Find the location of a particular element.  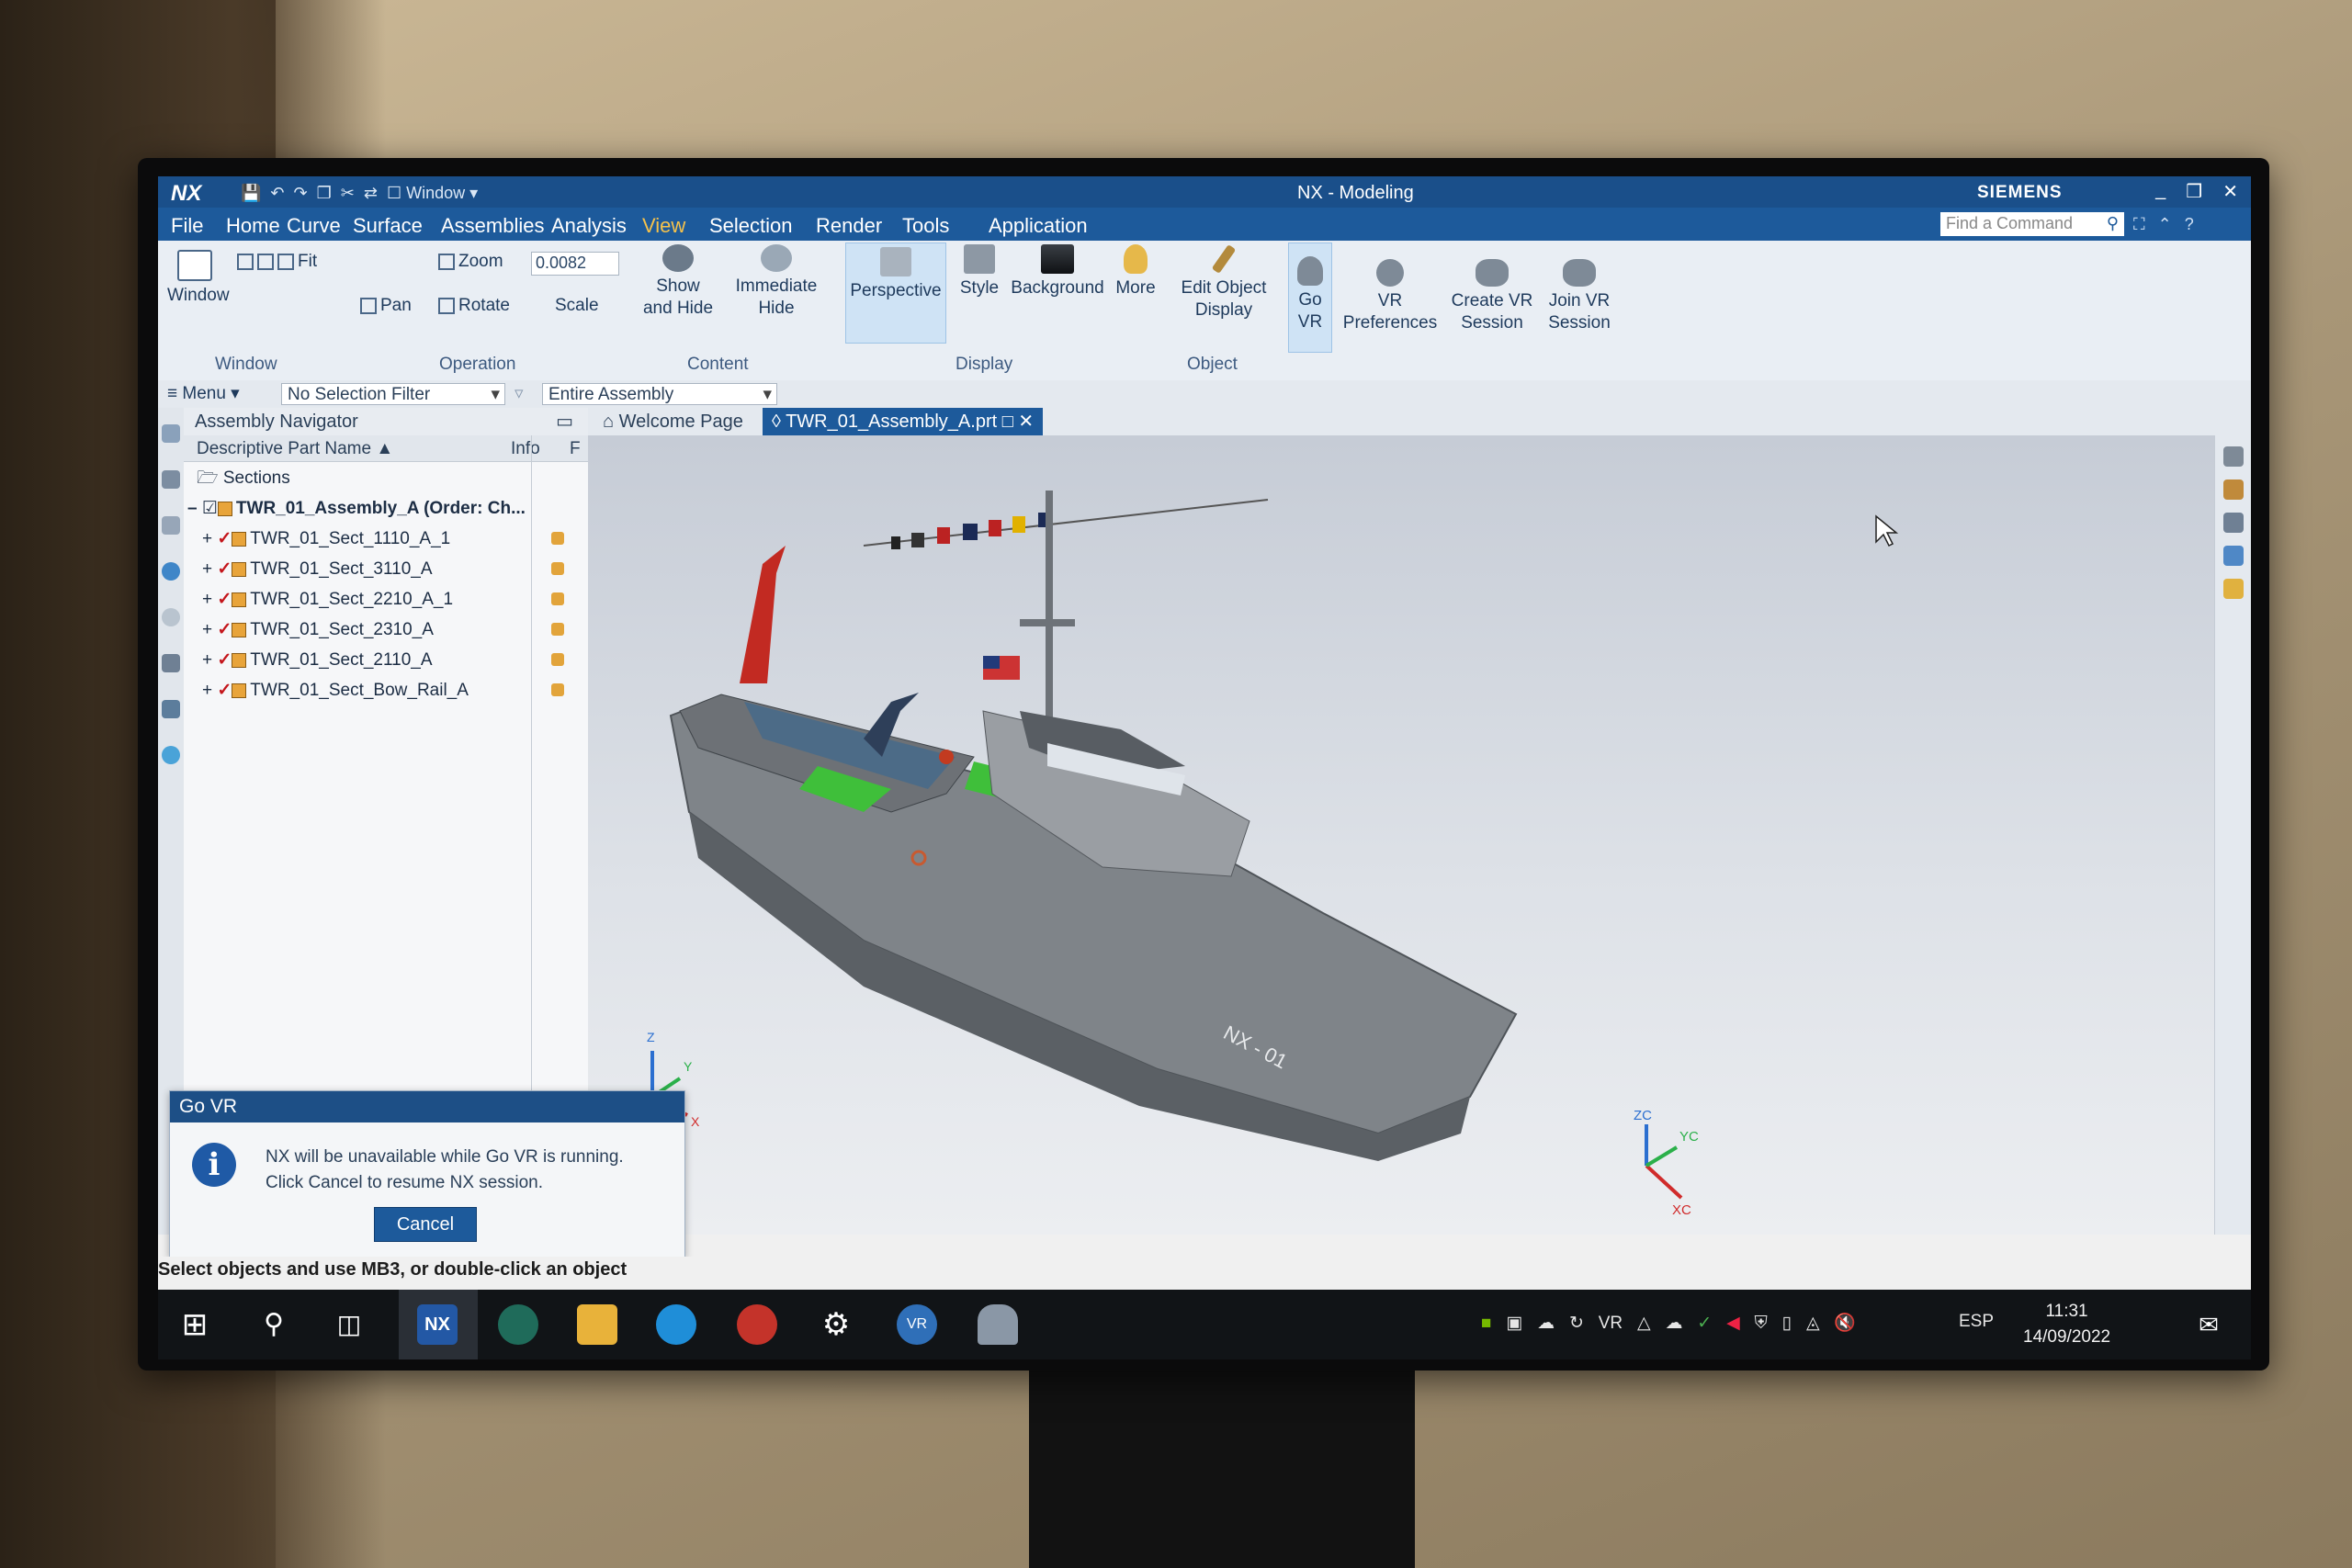

help-icon: ? is located at coordinates (2189, 224).